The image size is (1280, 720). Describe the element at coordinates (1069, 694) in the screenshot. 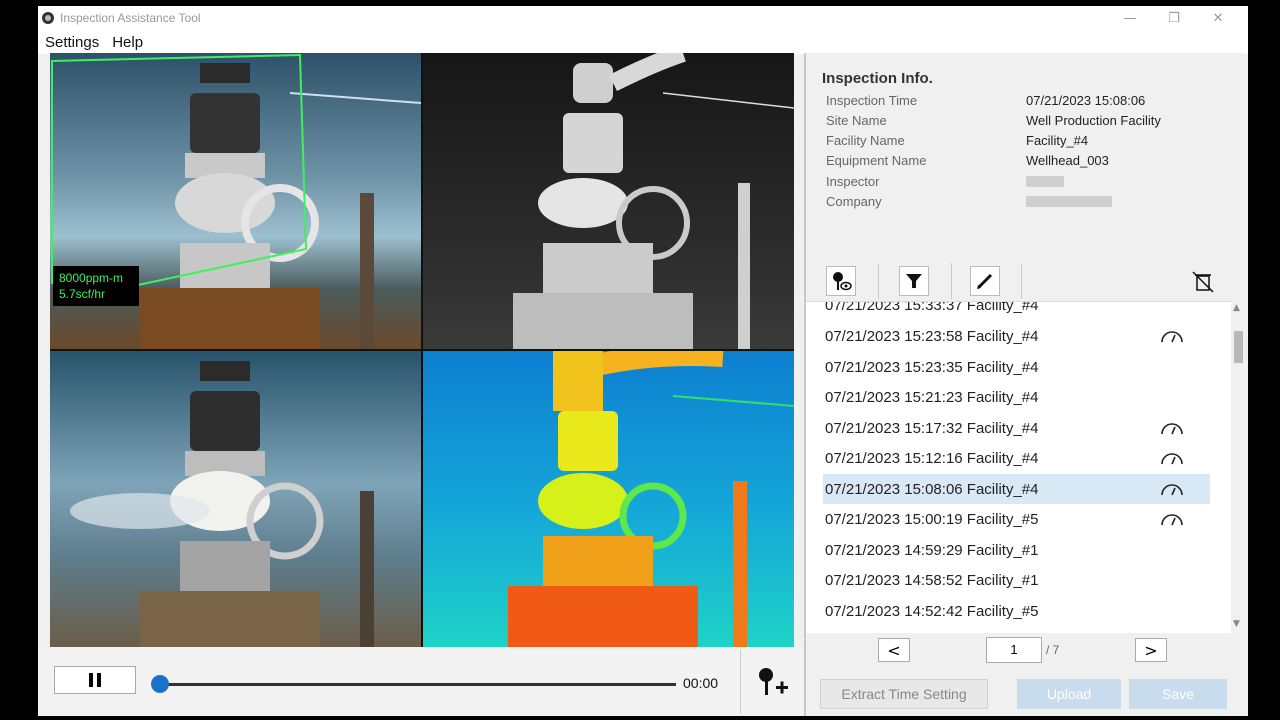

I see `upload-button: Upload` at that location.